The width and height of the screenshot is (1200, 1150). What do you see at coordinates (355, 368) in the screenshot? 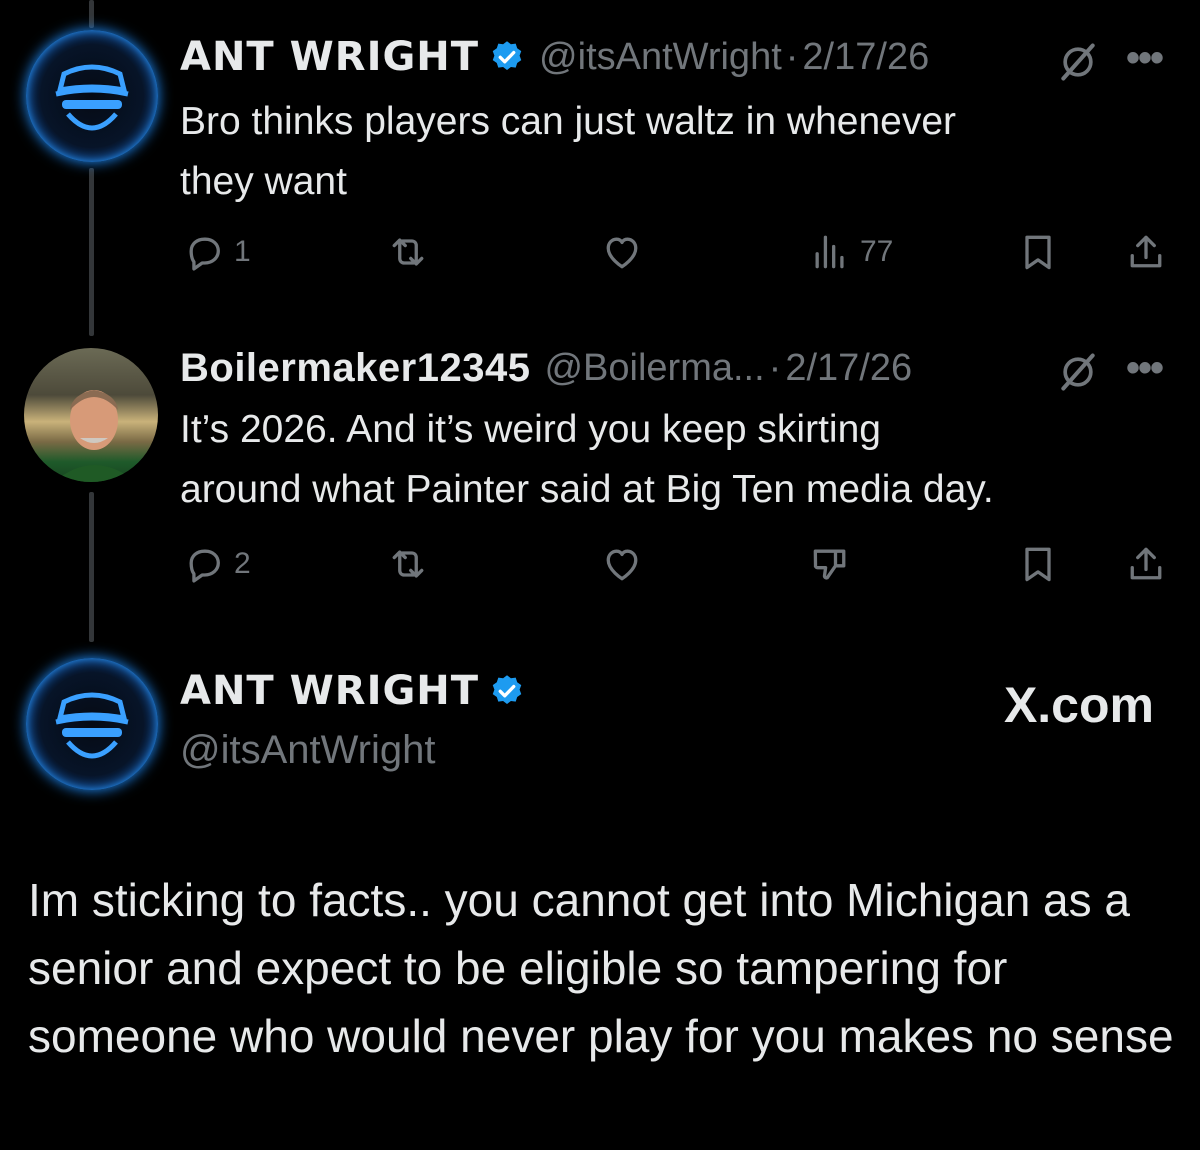
I see `display-name: Boilermaker12345` at bounding box center [355, 368].